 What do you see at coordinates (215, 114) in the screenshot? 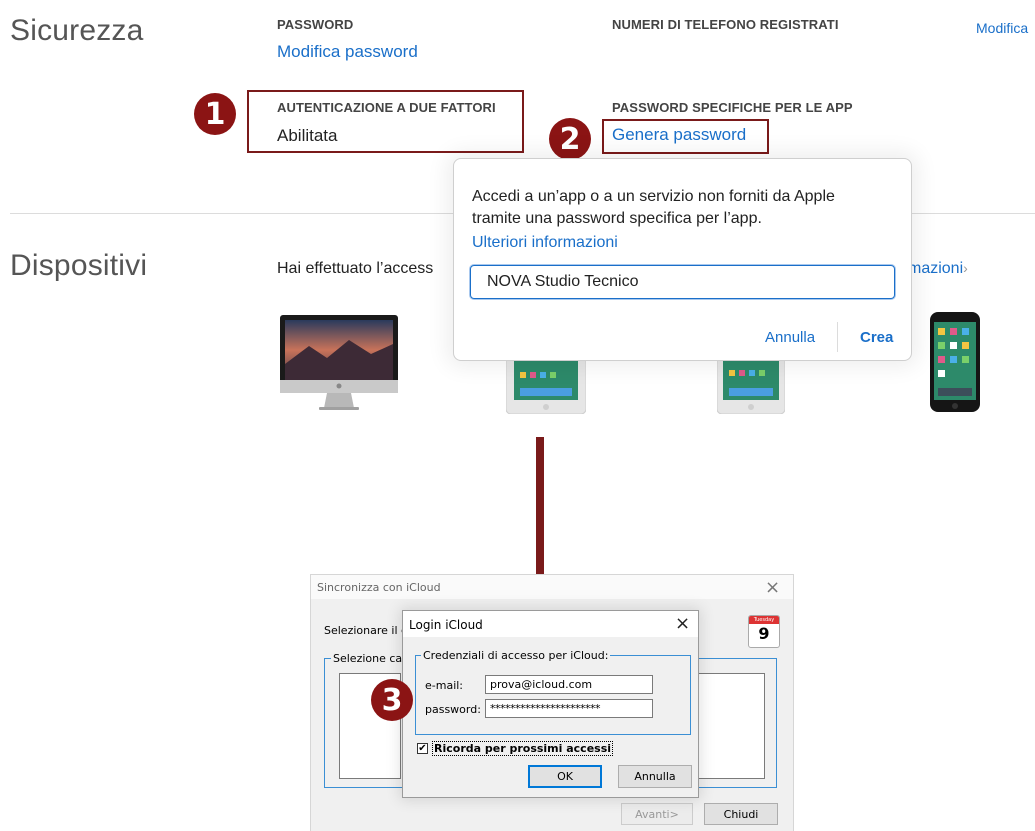
I see `step-badge-1: 1` at bounding box center [215, 114].